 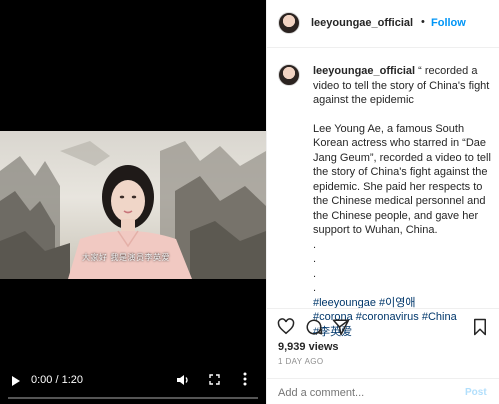 What do you see at coordinates (476, 392) in the screenshot?
I see `post-comment-button: Post` at bounding box center [476, 392].